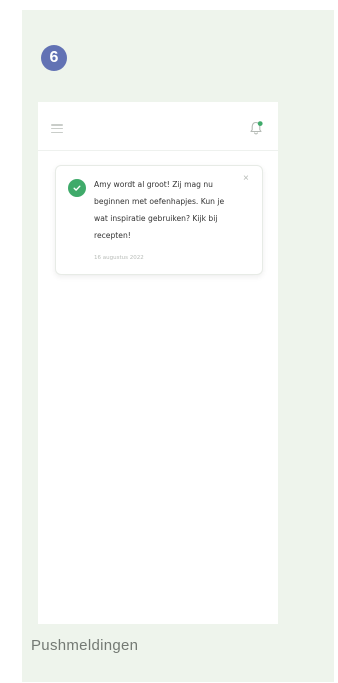 This screenshot has width=338, height=683. What do you see at coordinates (57, 128) in the screenshot?
I see `hamburger-icon` at bounding box center [57, 128].